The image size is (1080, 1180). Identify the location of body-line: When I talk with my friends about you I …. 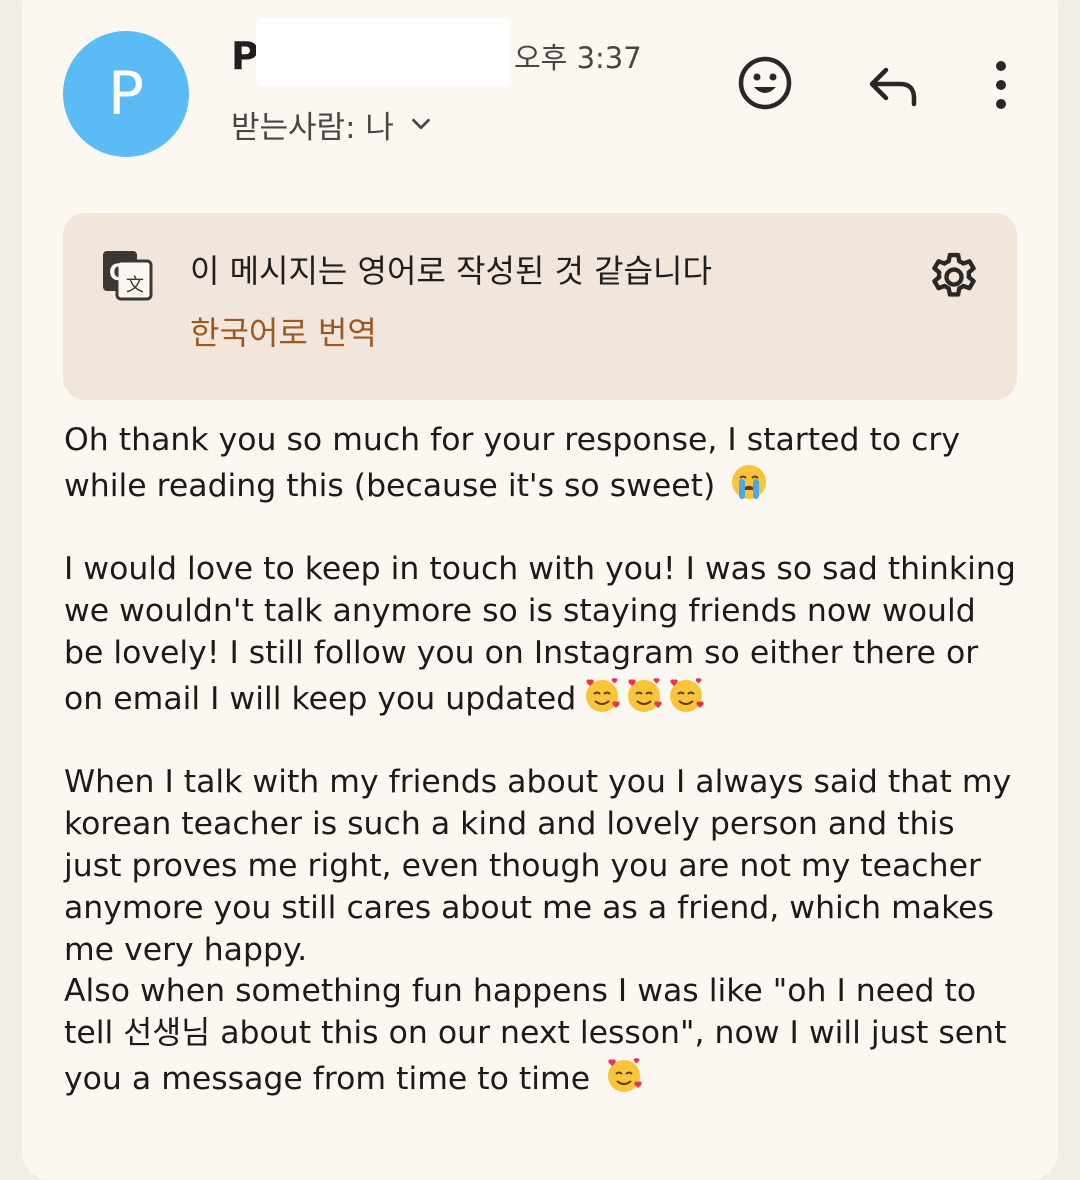
(538, 782).